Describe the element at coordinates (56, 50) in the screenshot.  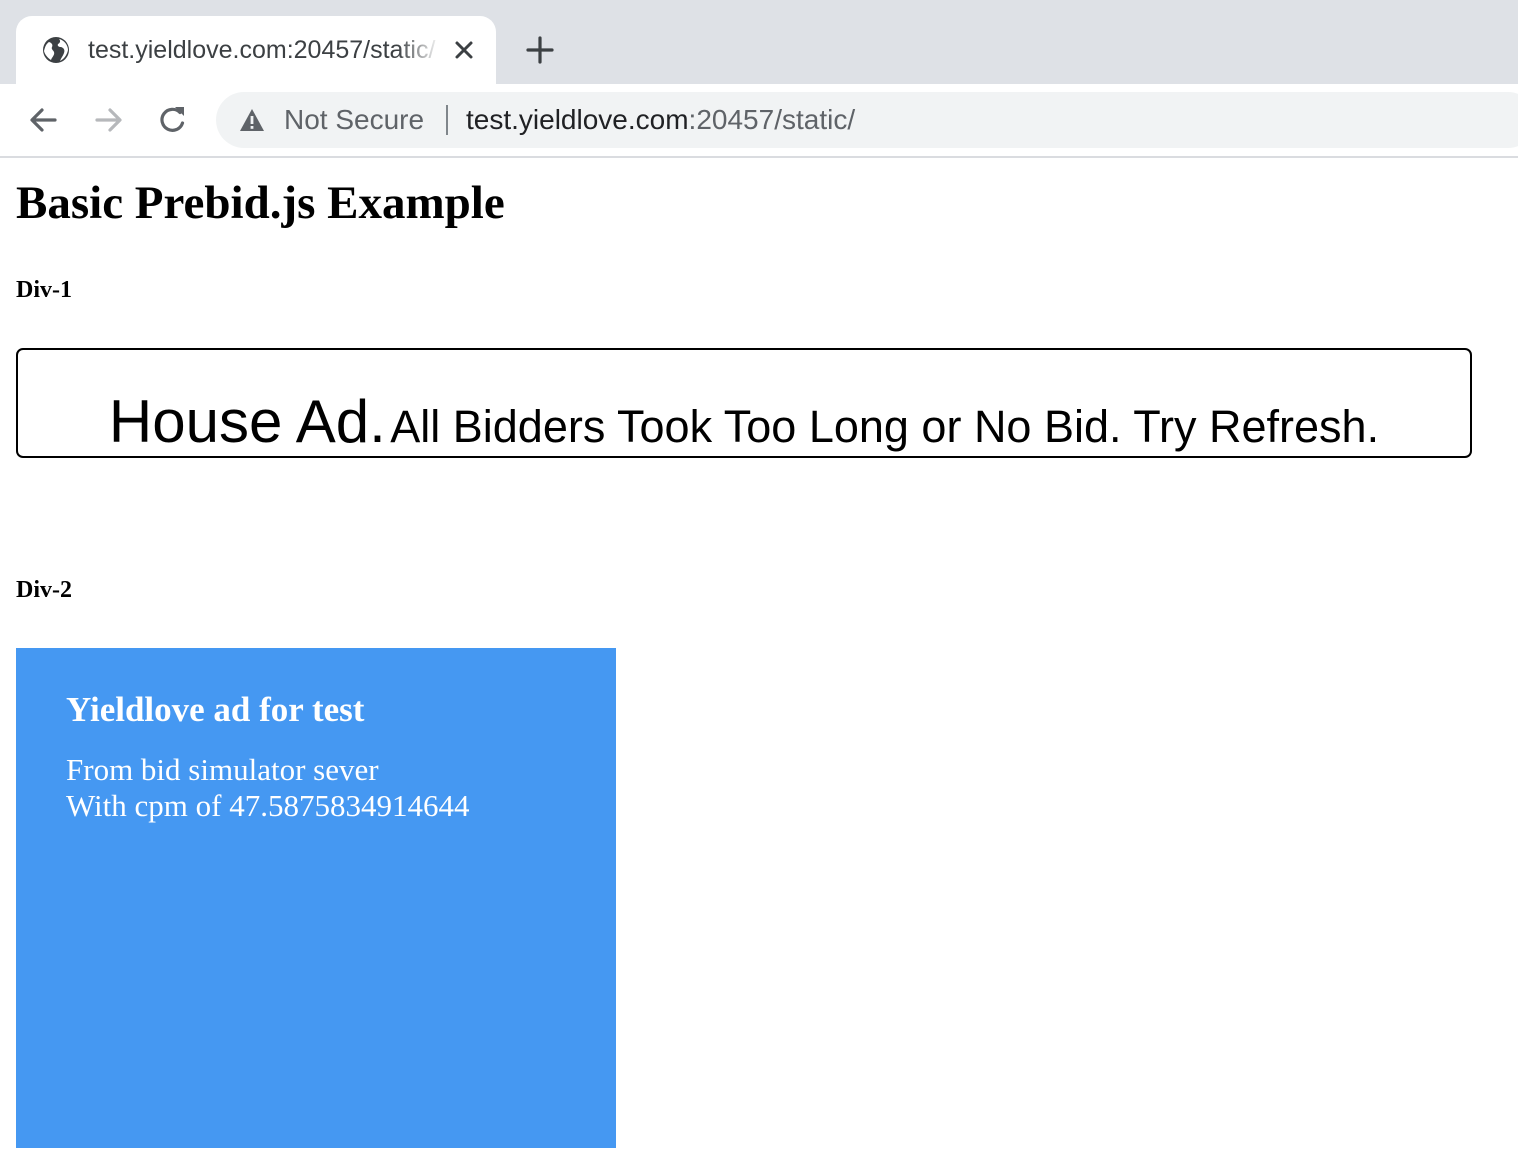
I see `globe-icon` at that location.